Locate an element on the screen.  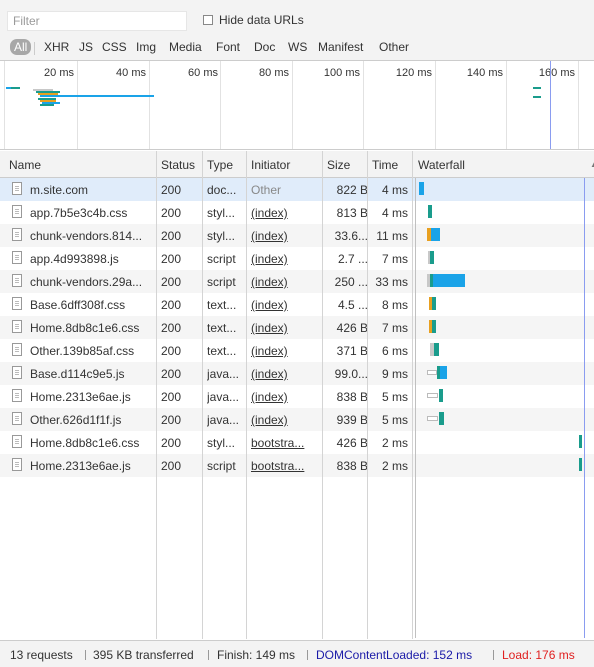
hide-data-urls-toggle: Hide data URLs is located at coordinates (253, 20).